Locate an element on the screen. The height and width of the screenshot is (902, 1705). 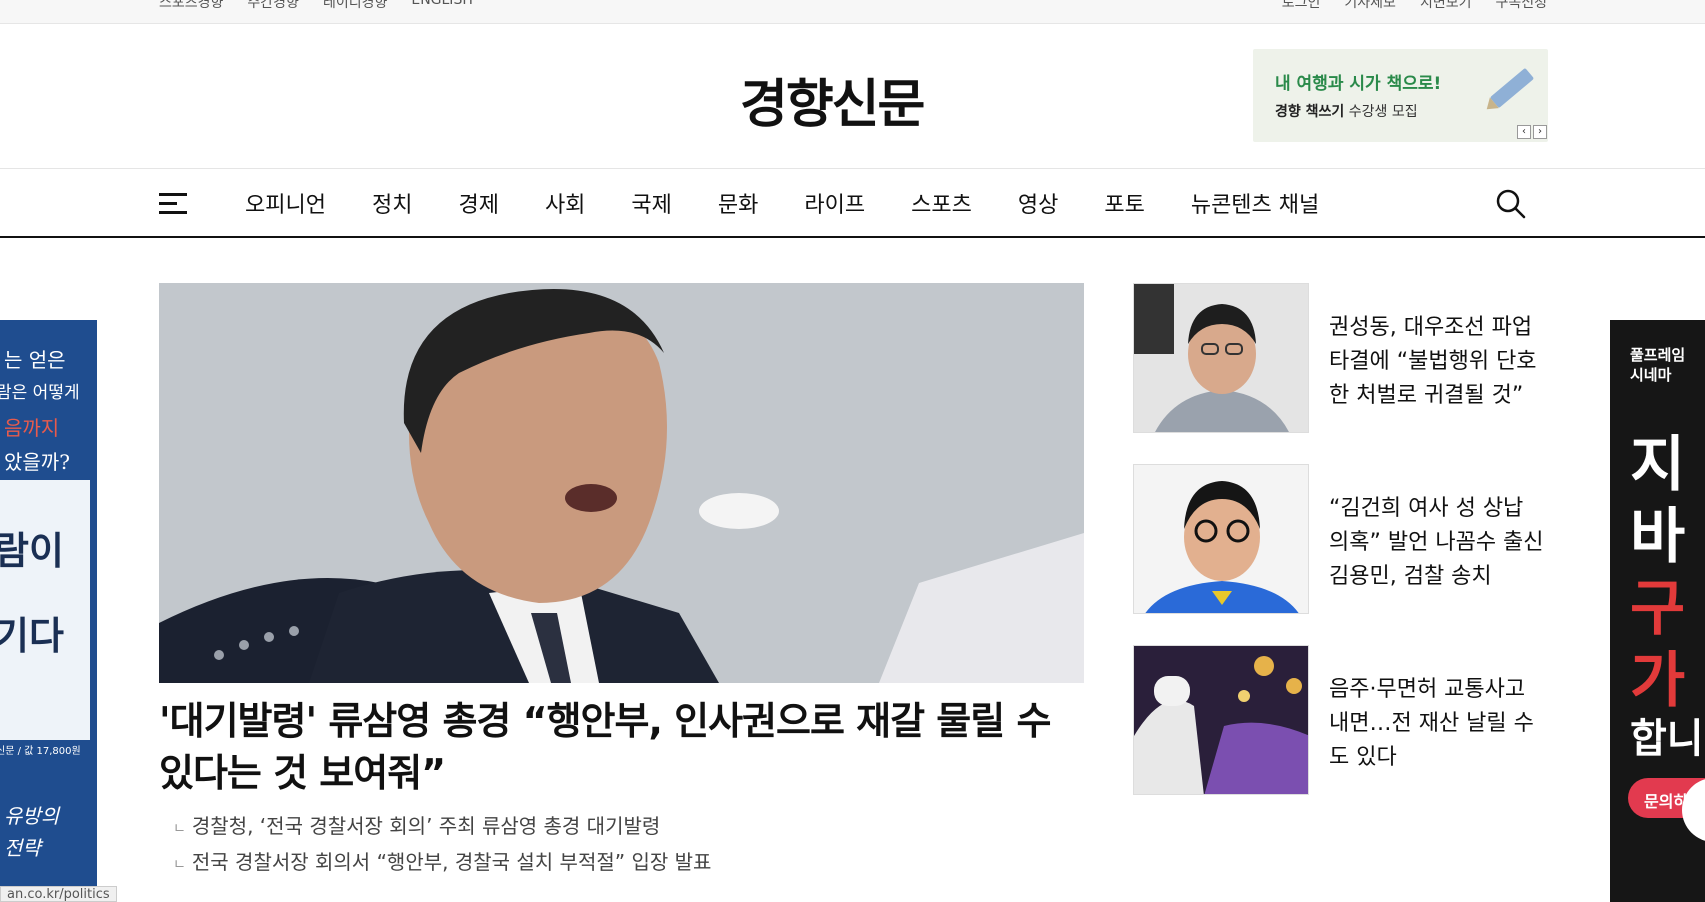
banner-nav: ‹ › is located at coordinates (1532, 132).